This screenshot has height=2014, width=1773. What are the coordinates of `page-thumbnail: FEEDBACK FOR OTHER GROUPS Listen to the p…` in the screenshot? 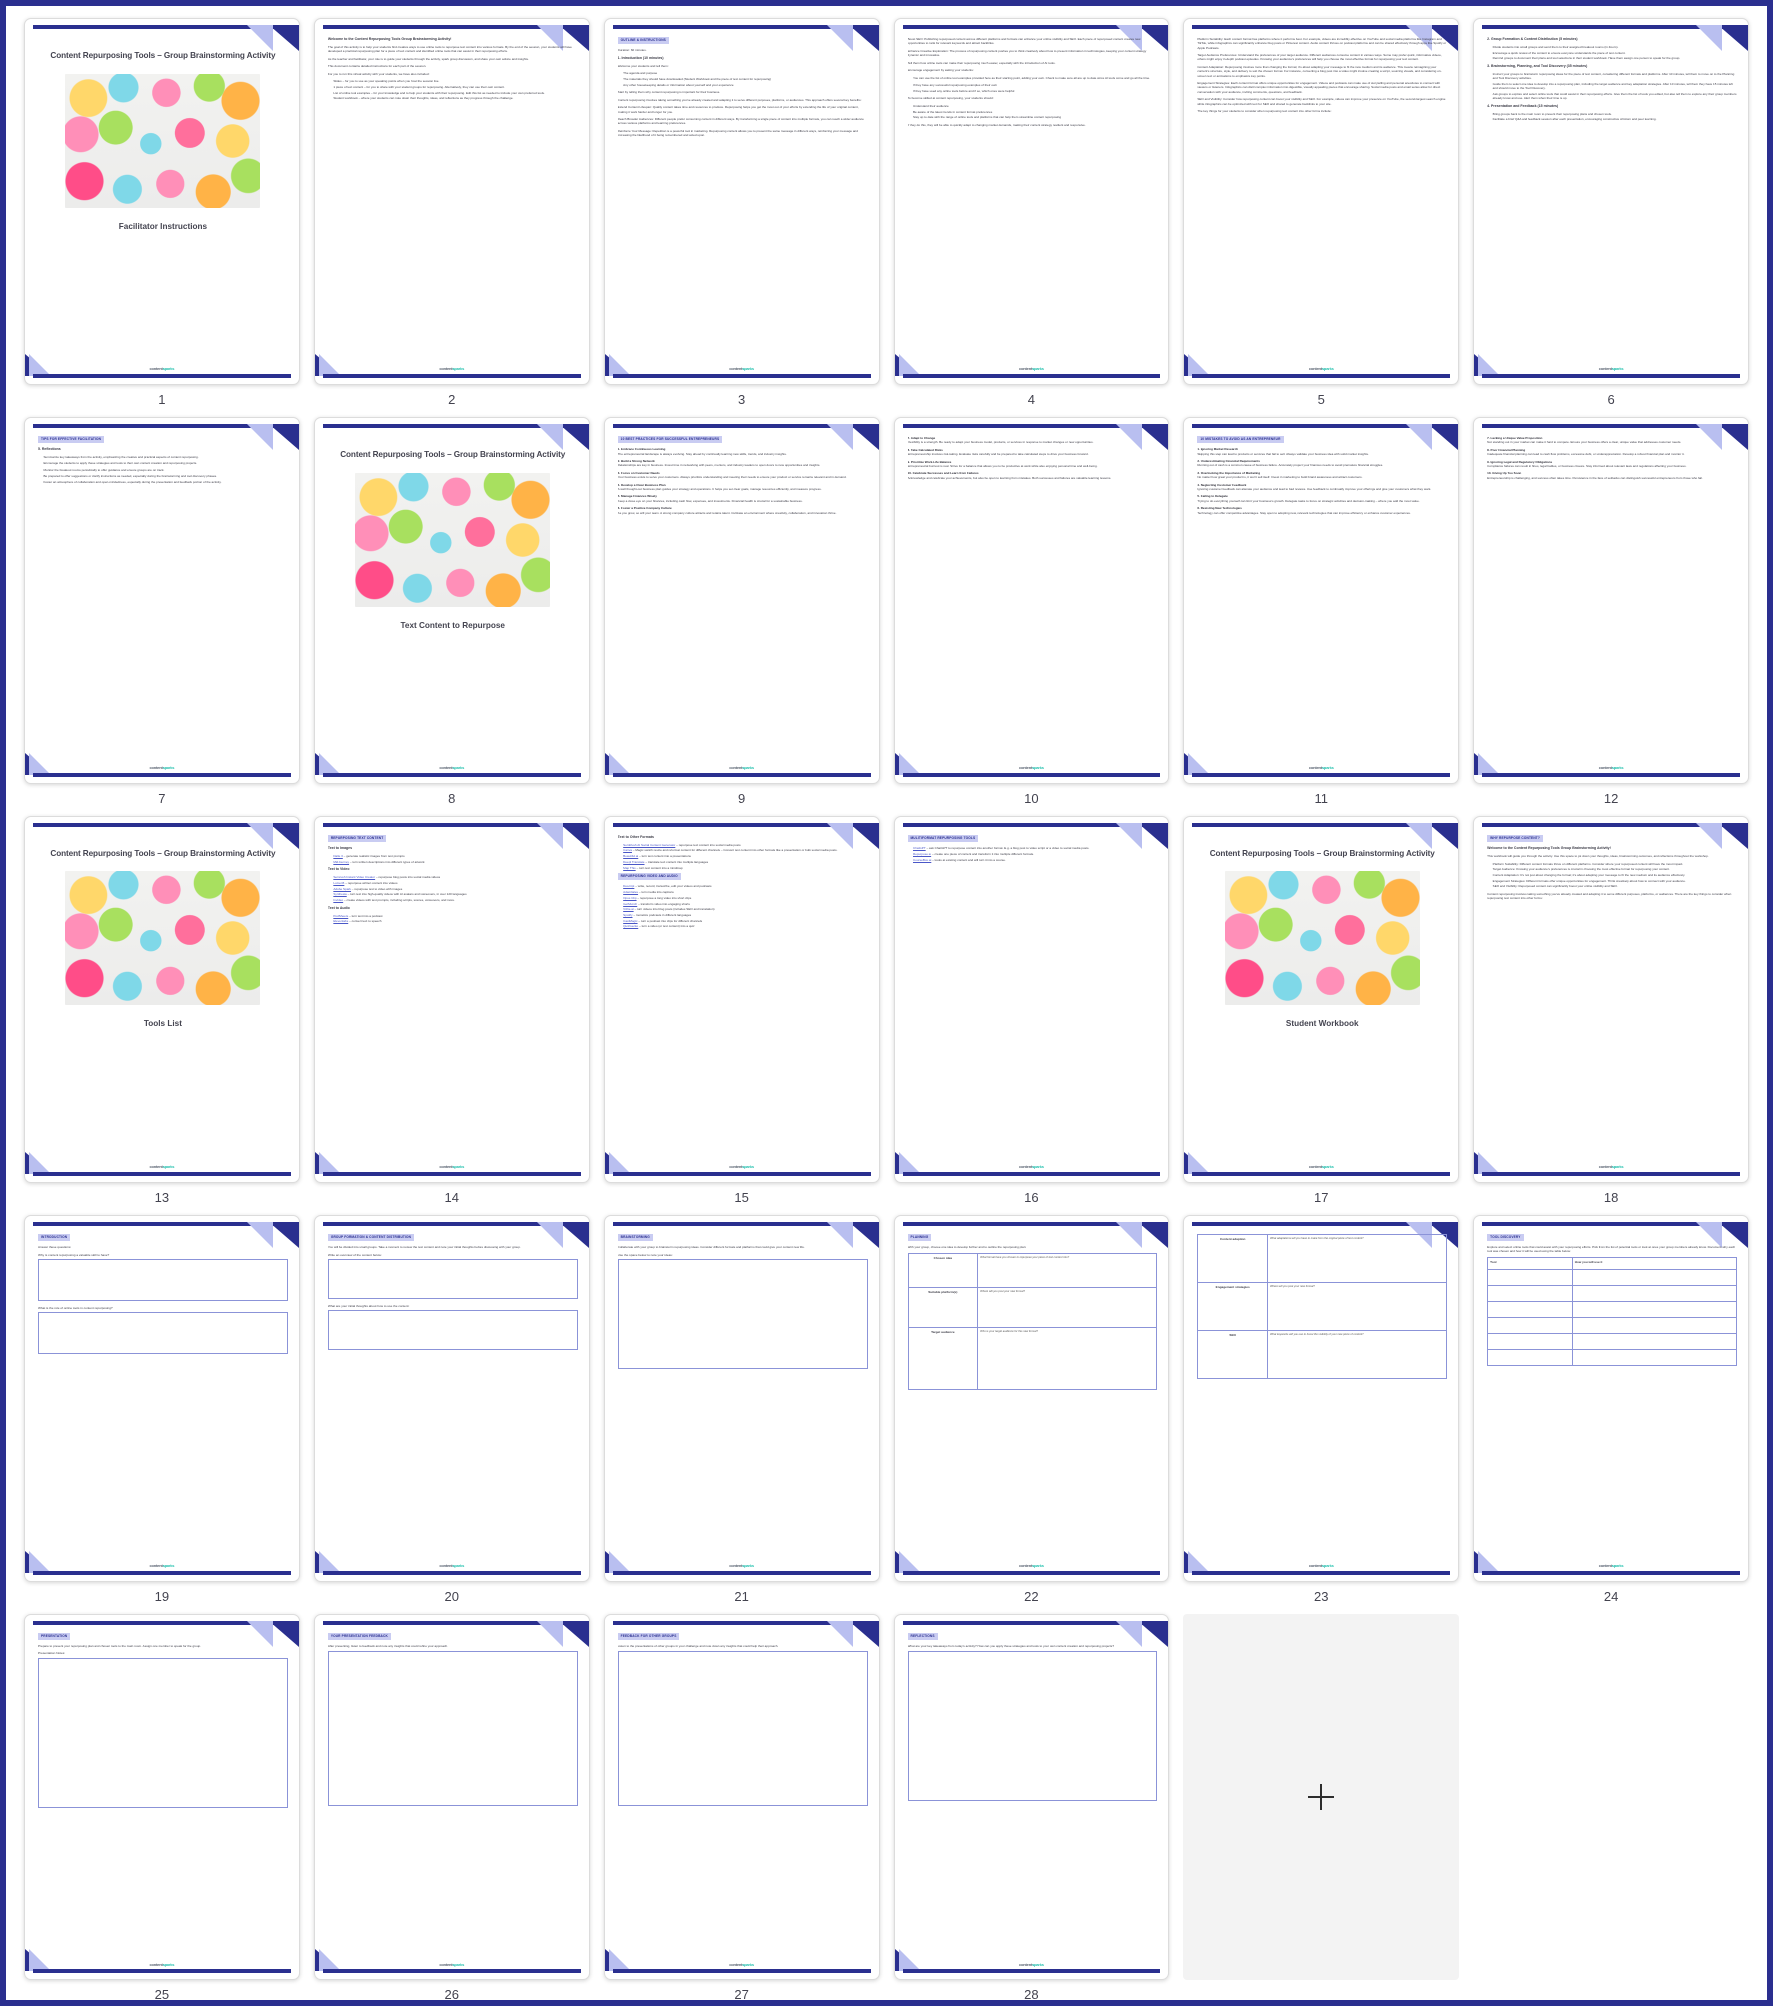 It's located at (741, 1797).